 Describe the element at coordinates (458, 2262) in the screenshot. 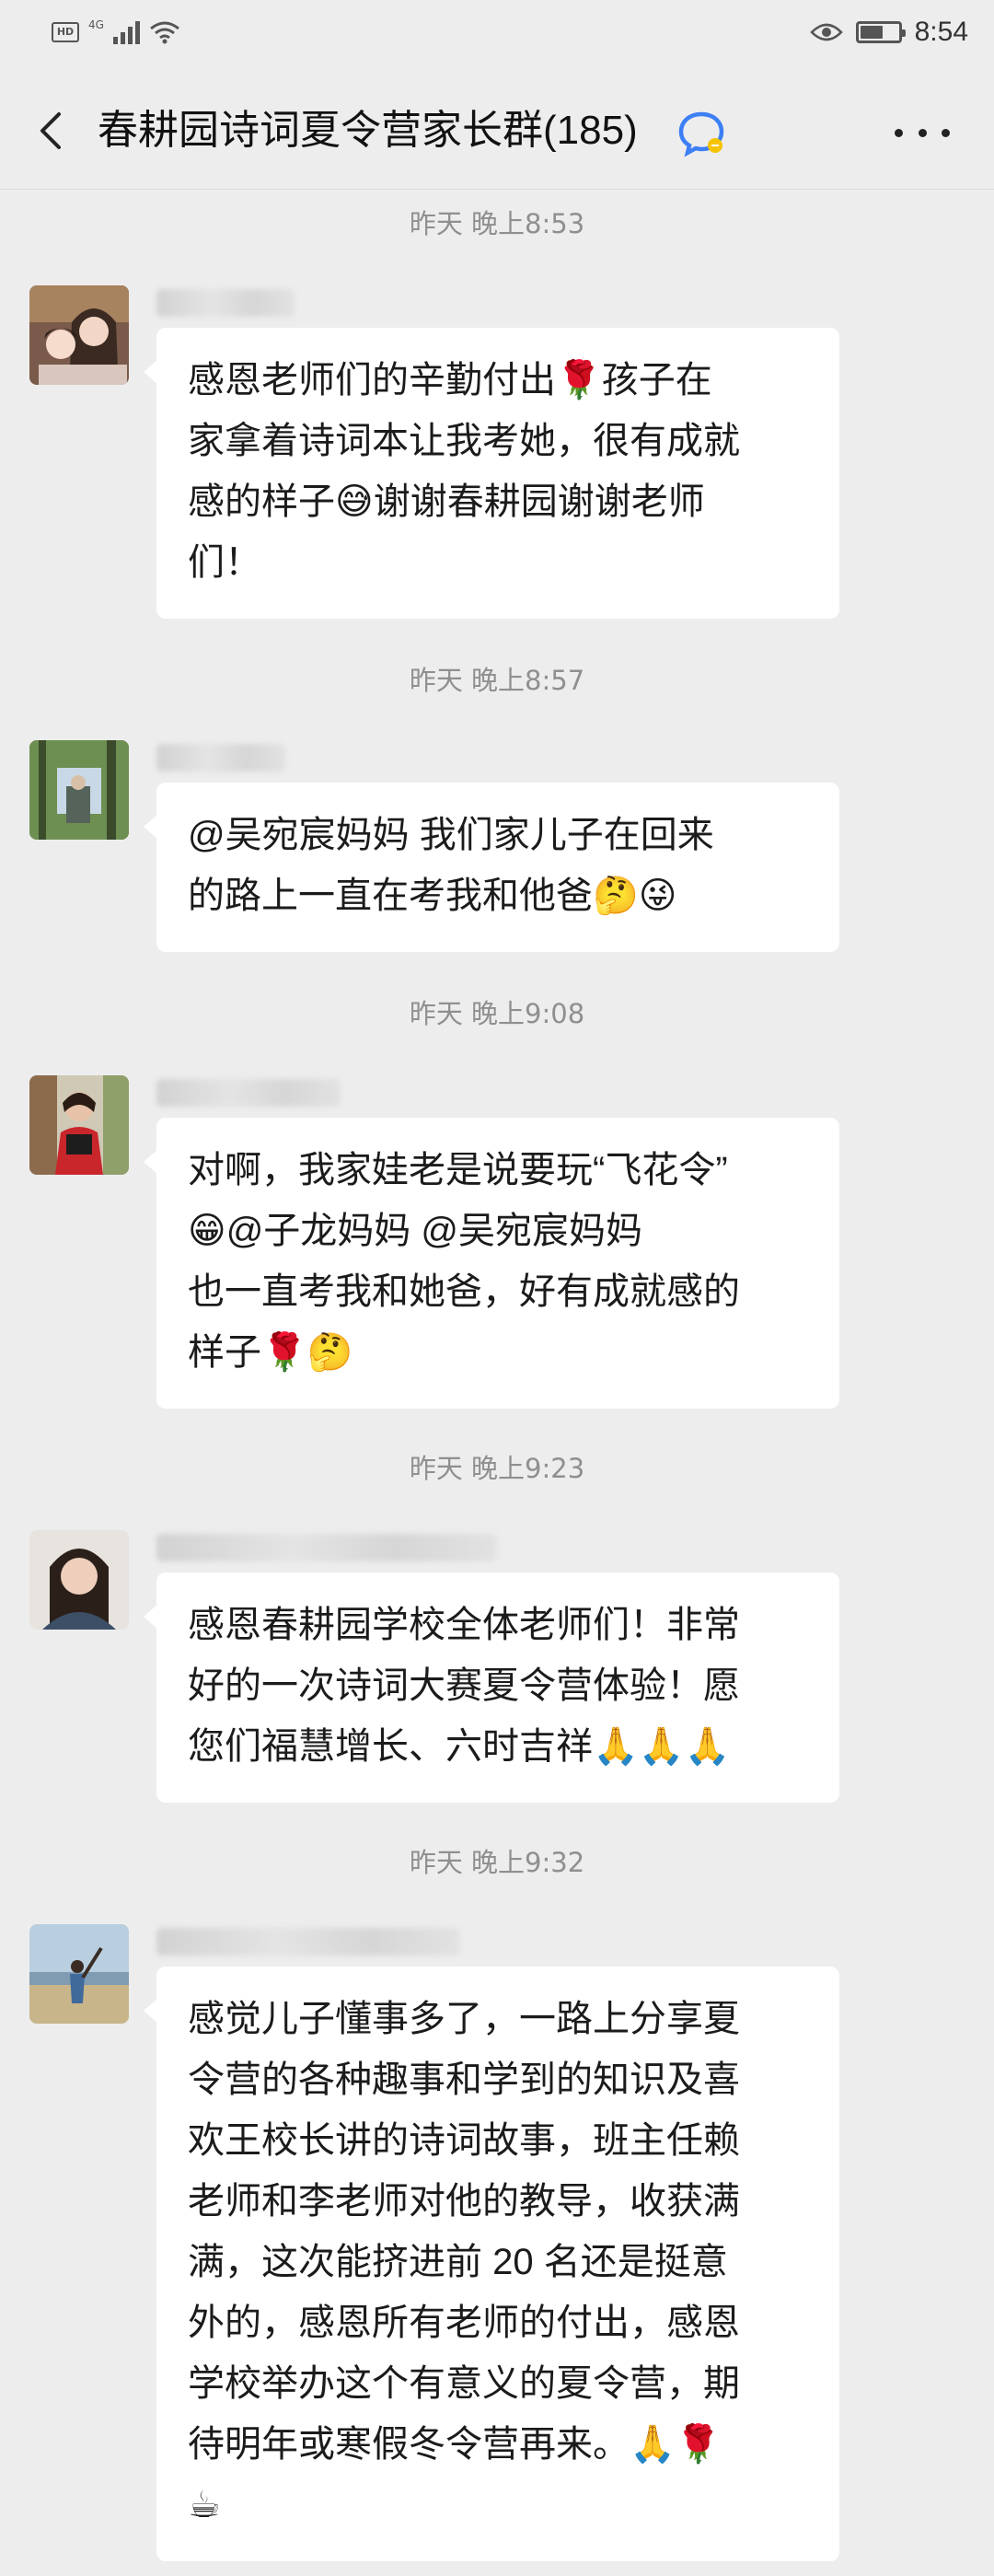

I see `message-text-line: 满，这次能挤进前 20 名还是挺意` at that location.